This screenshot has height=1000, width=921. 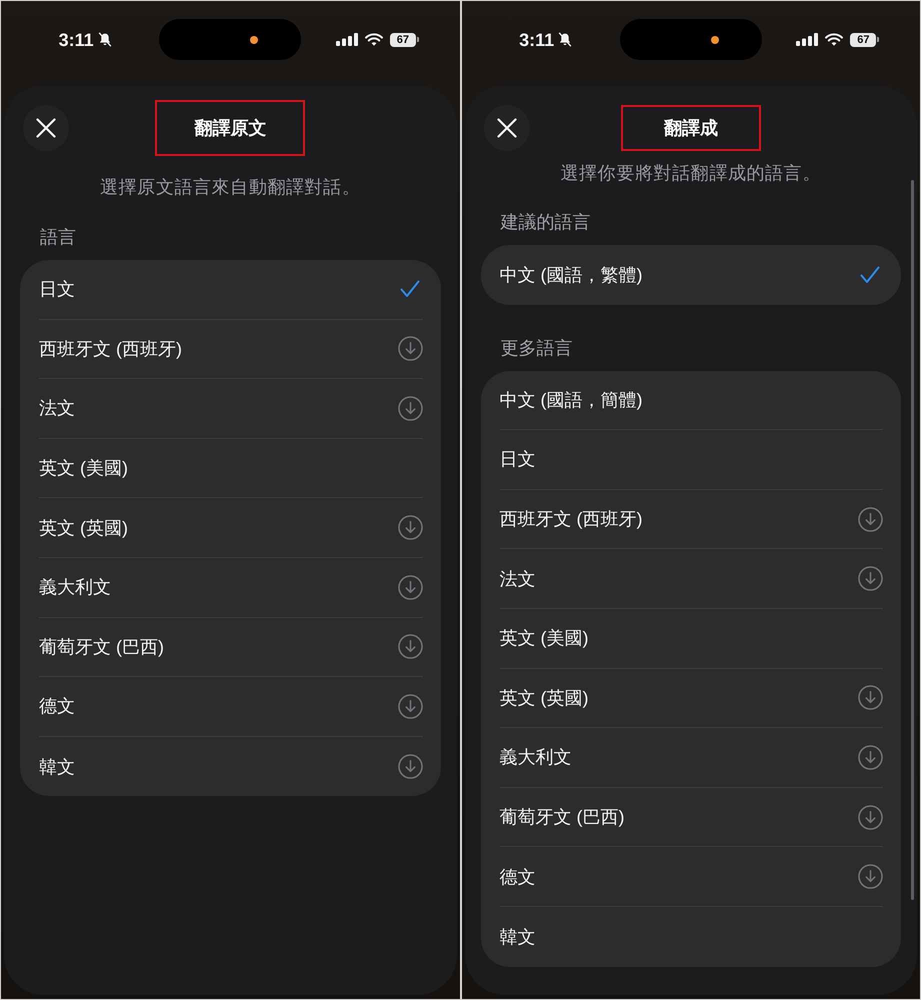 What do you see at coordinates (230, 187) in the screenshot?
I see `sheet-subtitle: 選擇原文語言來自動翻譯對話。` at bounding box center [230, 187].